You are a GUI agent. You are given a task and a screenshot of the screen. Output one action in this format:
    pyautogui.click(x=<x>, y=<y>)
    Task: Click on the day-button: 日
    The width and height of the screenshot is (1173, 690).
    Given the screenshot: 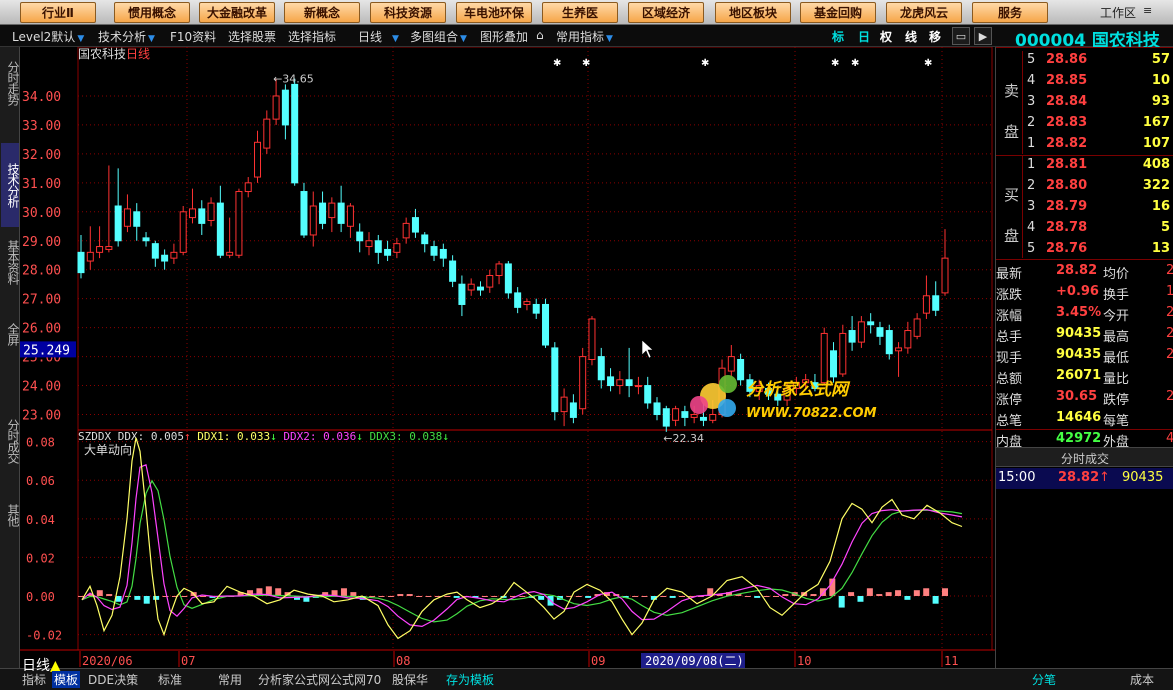 What is the action you would take?
    pyautogui.click(x=864, y=36)
    